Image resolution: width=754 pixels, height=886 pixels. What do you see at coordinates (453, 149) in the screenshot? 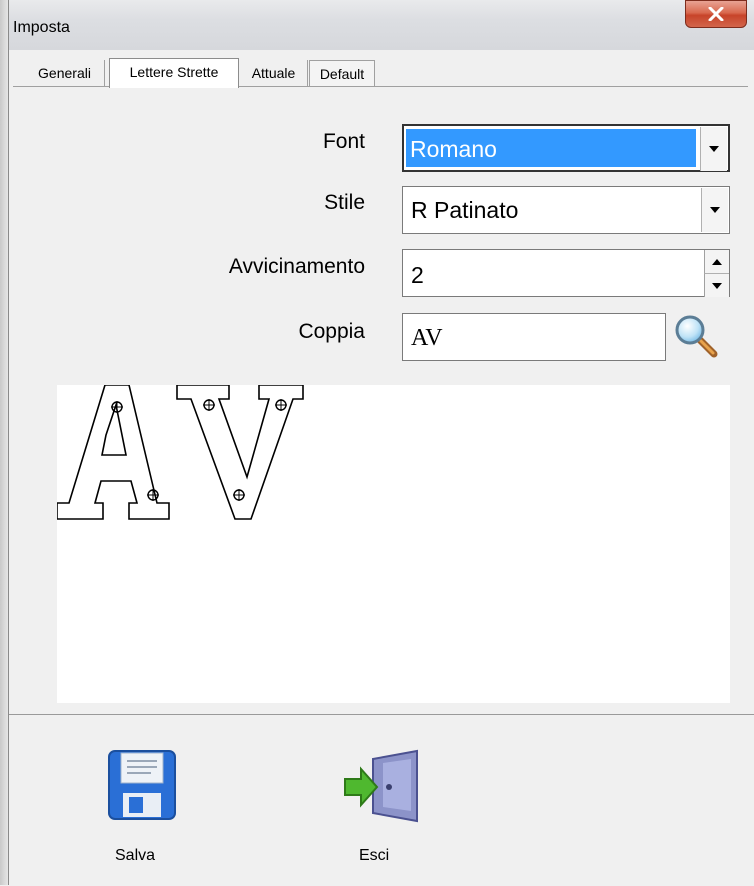
I see `font-select-value: Romano` at bounding box center [453, 149].